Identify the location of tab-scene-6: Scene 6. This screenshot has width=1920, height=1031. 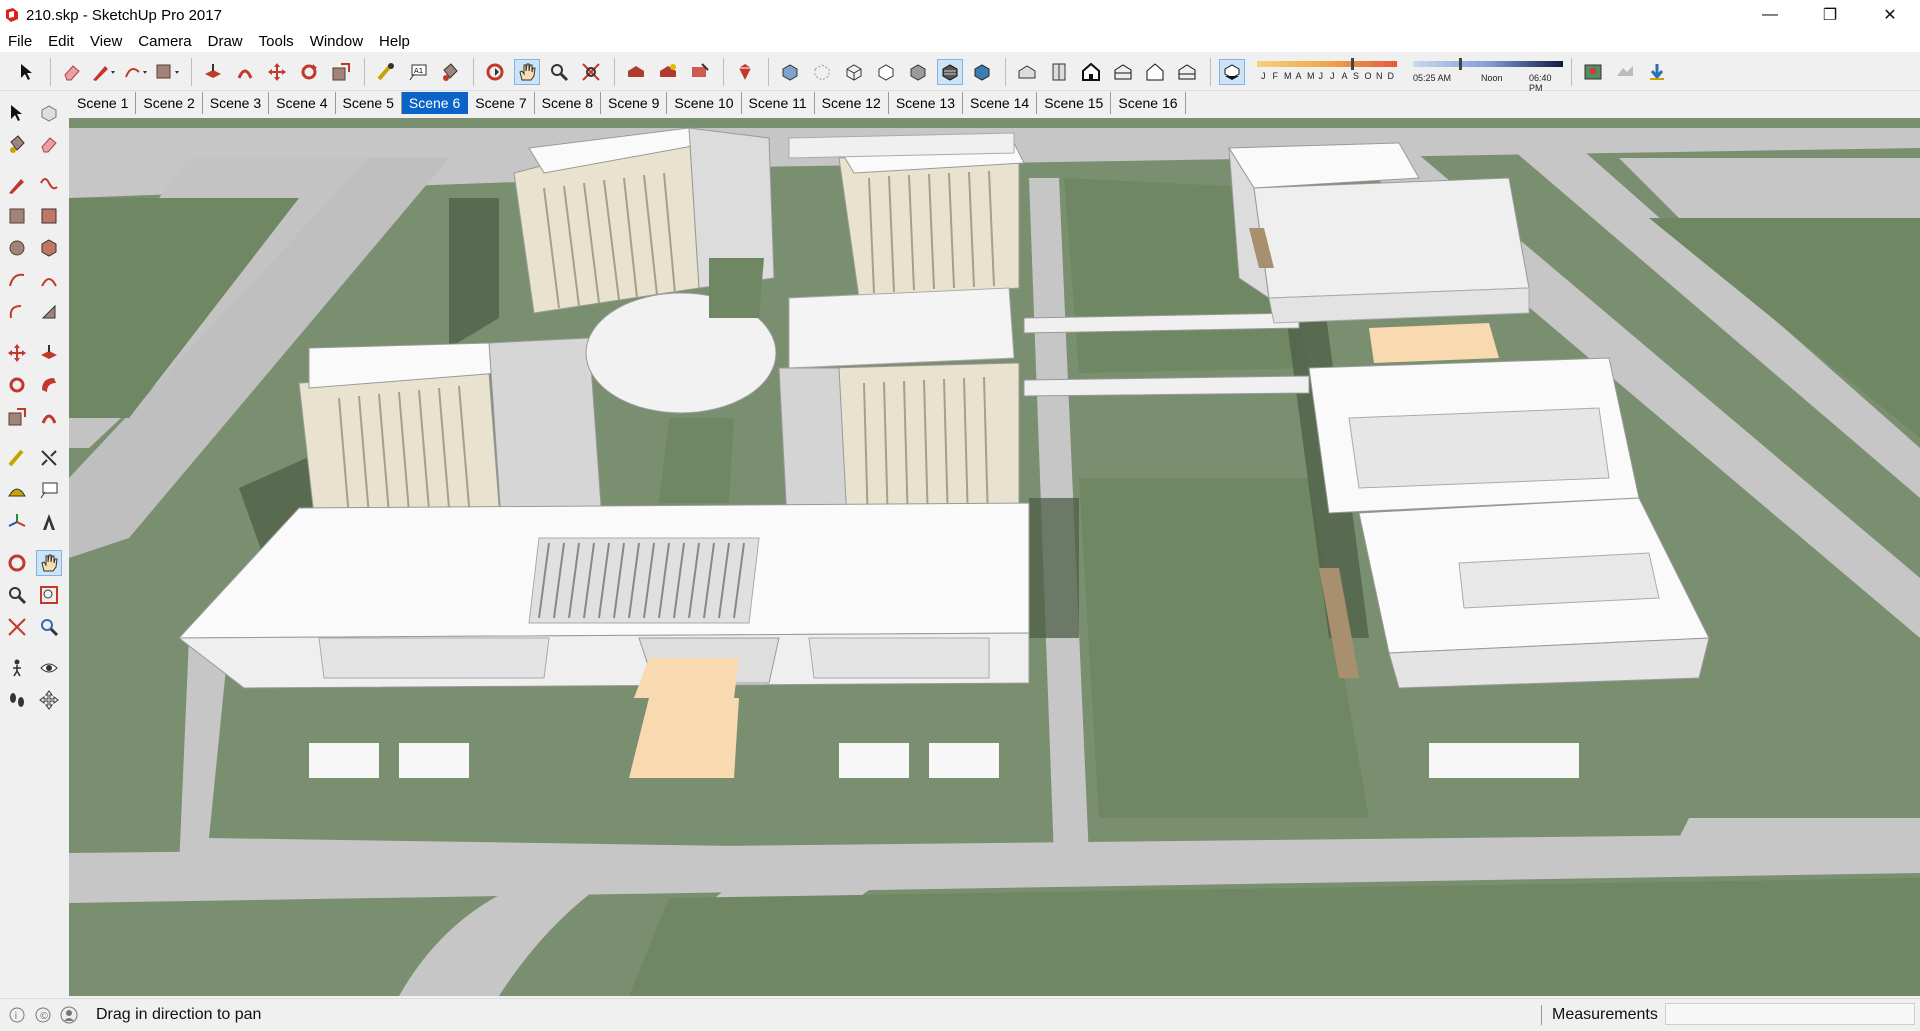
(435, 103).